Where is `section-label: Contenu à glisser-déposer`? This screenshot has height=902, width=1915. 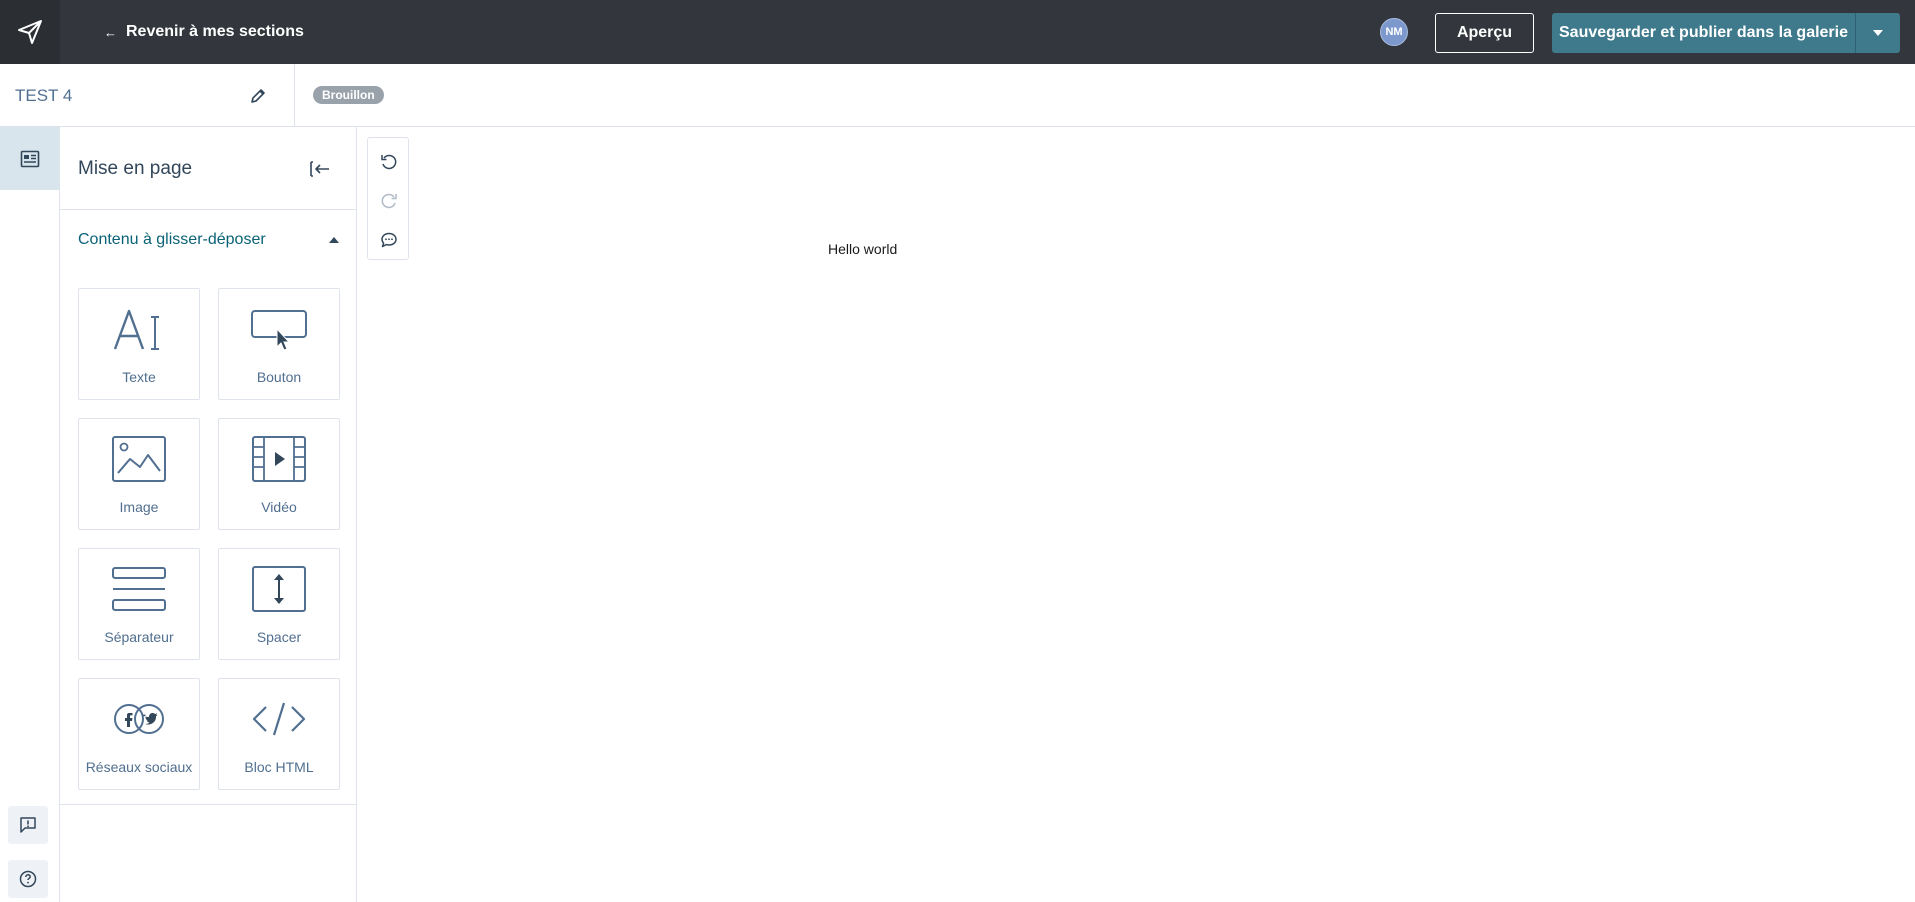 section-label: Contenu à glisser-déposer is located at coordinates (172, 239).